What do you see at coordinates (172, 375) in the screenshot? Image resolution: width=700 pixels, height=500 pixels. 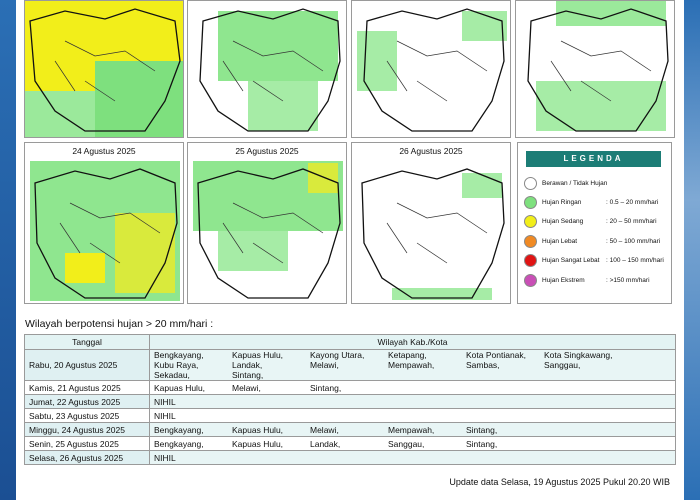 I see `area-name: Sekadau,` at bounding box center [172, 375].